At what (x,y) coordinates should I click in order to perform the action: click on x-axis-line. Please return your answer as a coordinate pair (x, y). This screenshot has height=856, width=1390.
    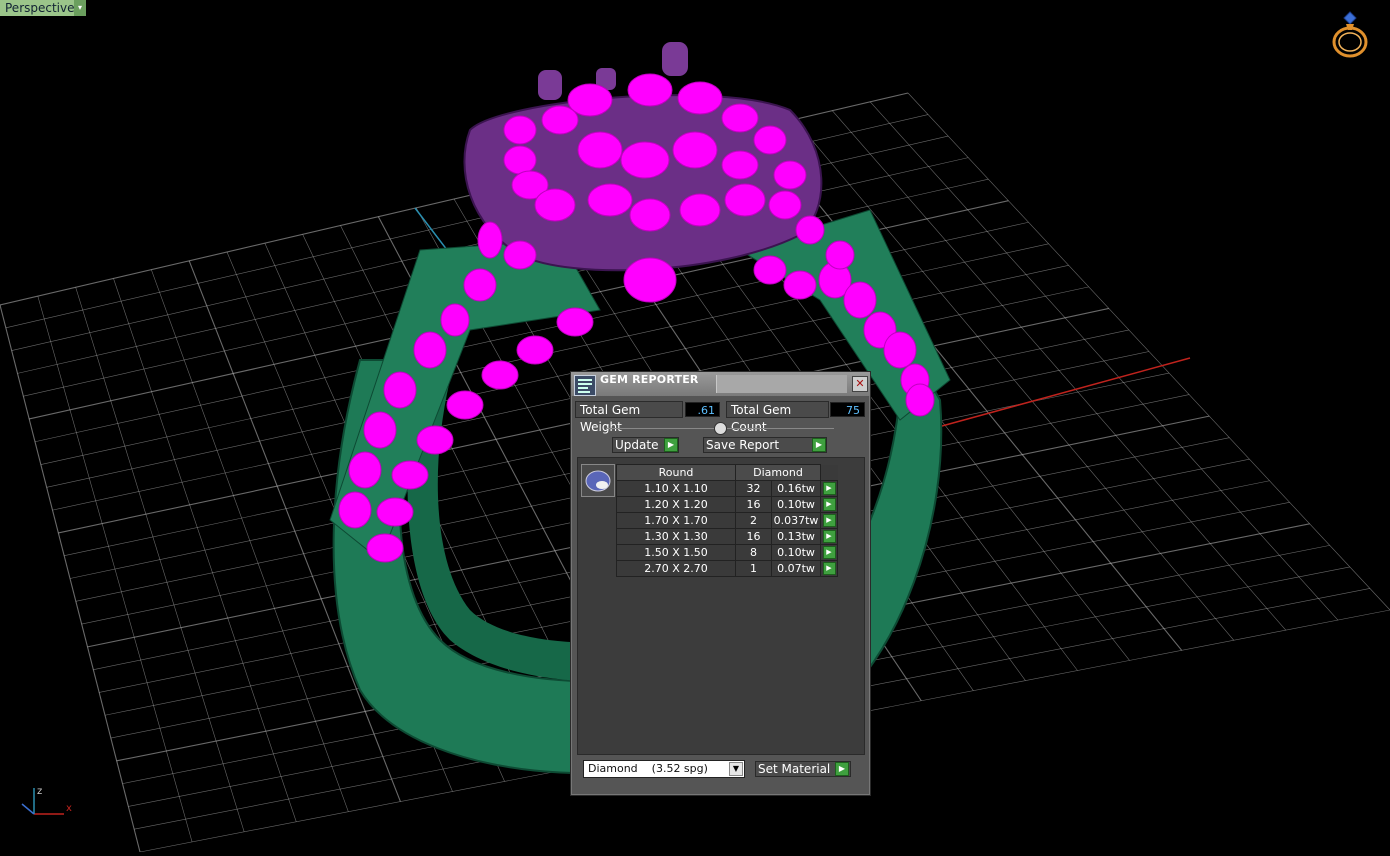
    Looking at the image, I should click on (1055, 395).